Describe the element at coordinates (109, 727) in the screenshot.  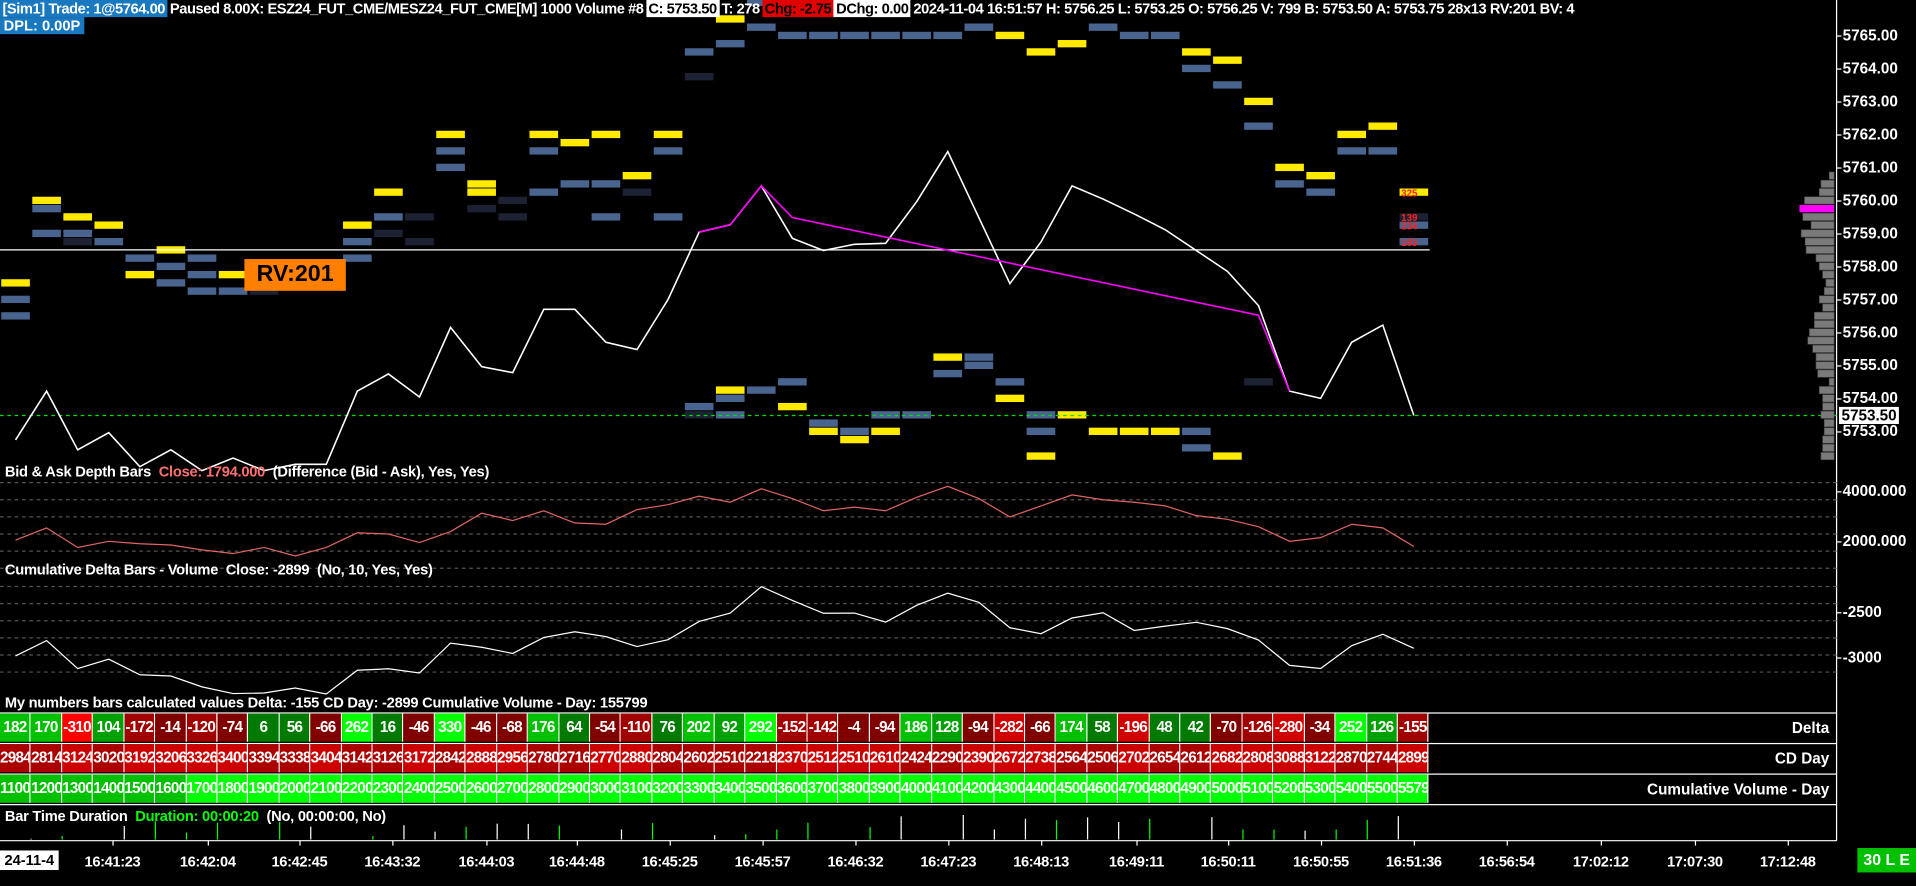
I see `delta-cell: 104` at that location.